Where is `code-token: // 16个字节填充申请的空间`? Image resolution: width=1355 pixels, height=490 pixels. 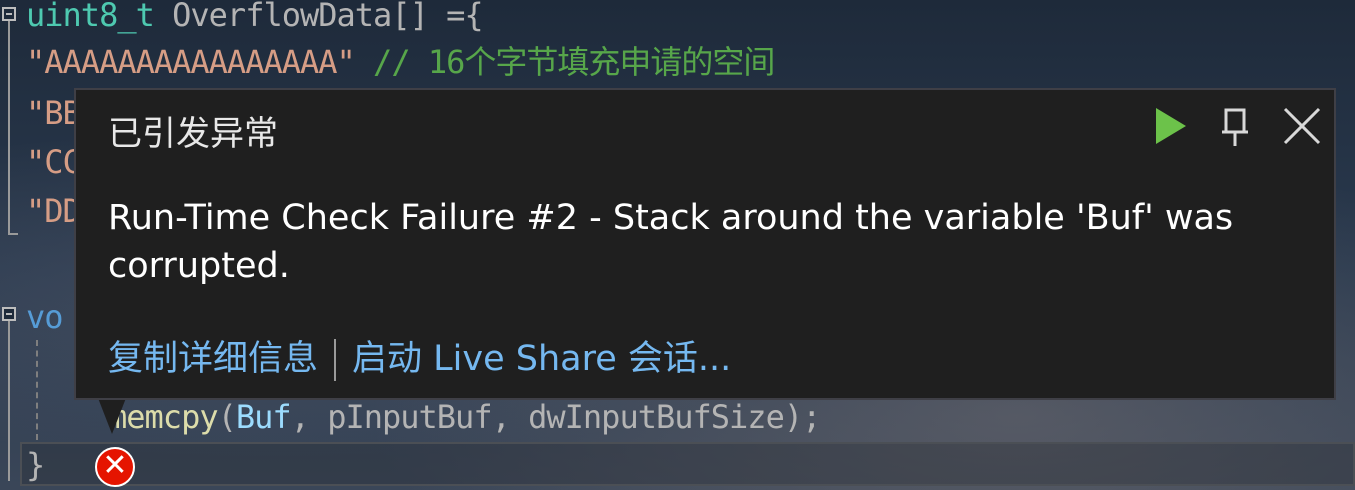 code-token: // 16个字节填充申请的空间 is located at coordinates (564, 62).